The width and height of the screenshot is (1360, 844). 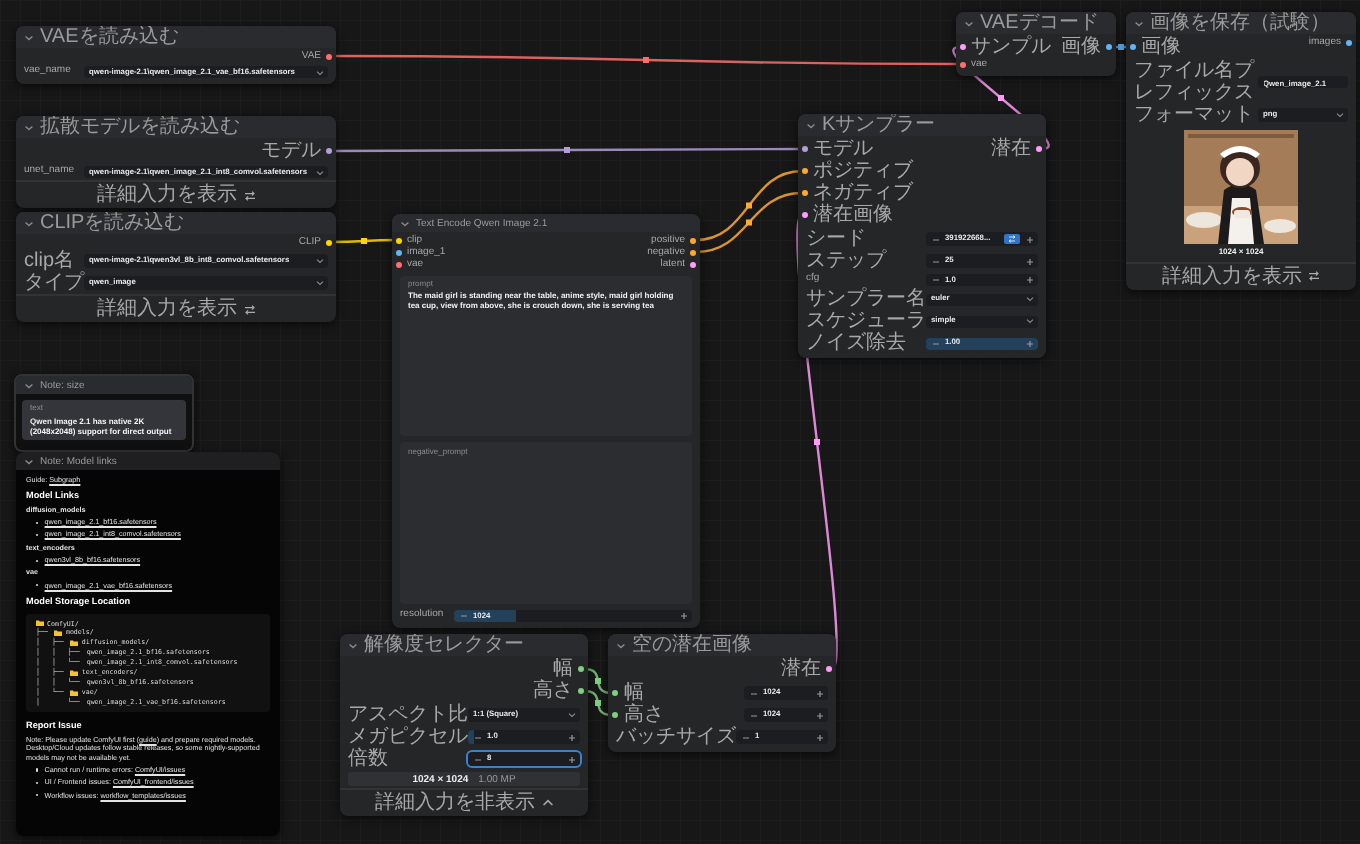 What do you see at coordinates (1039, 23) in the screenshot?
I see `node-title: VAEデコード` at bounding box center [1039, 23].